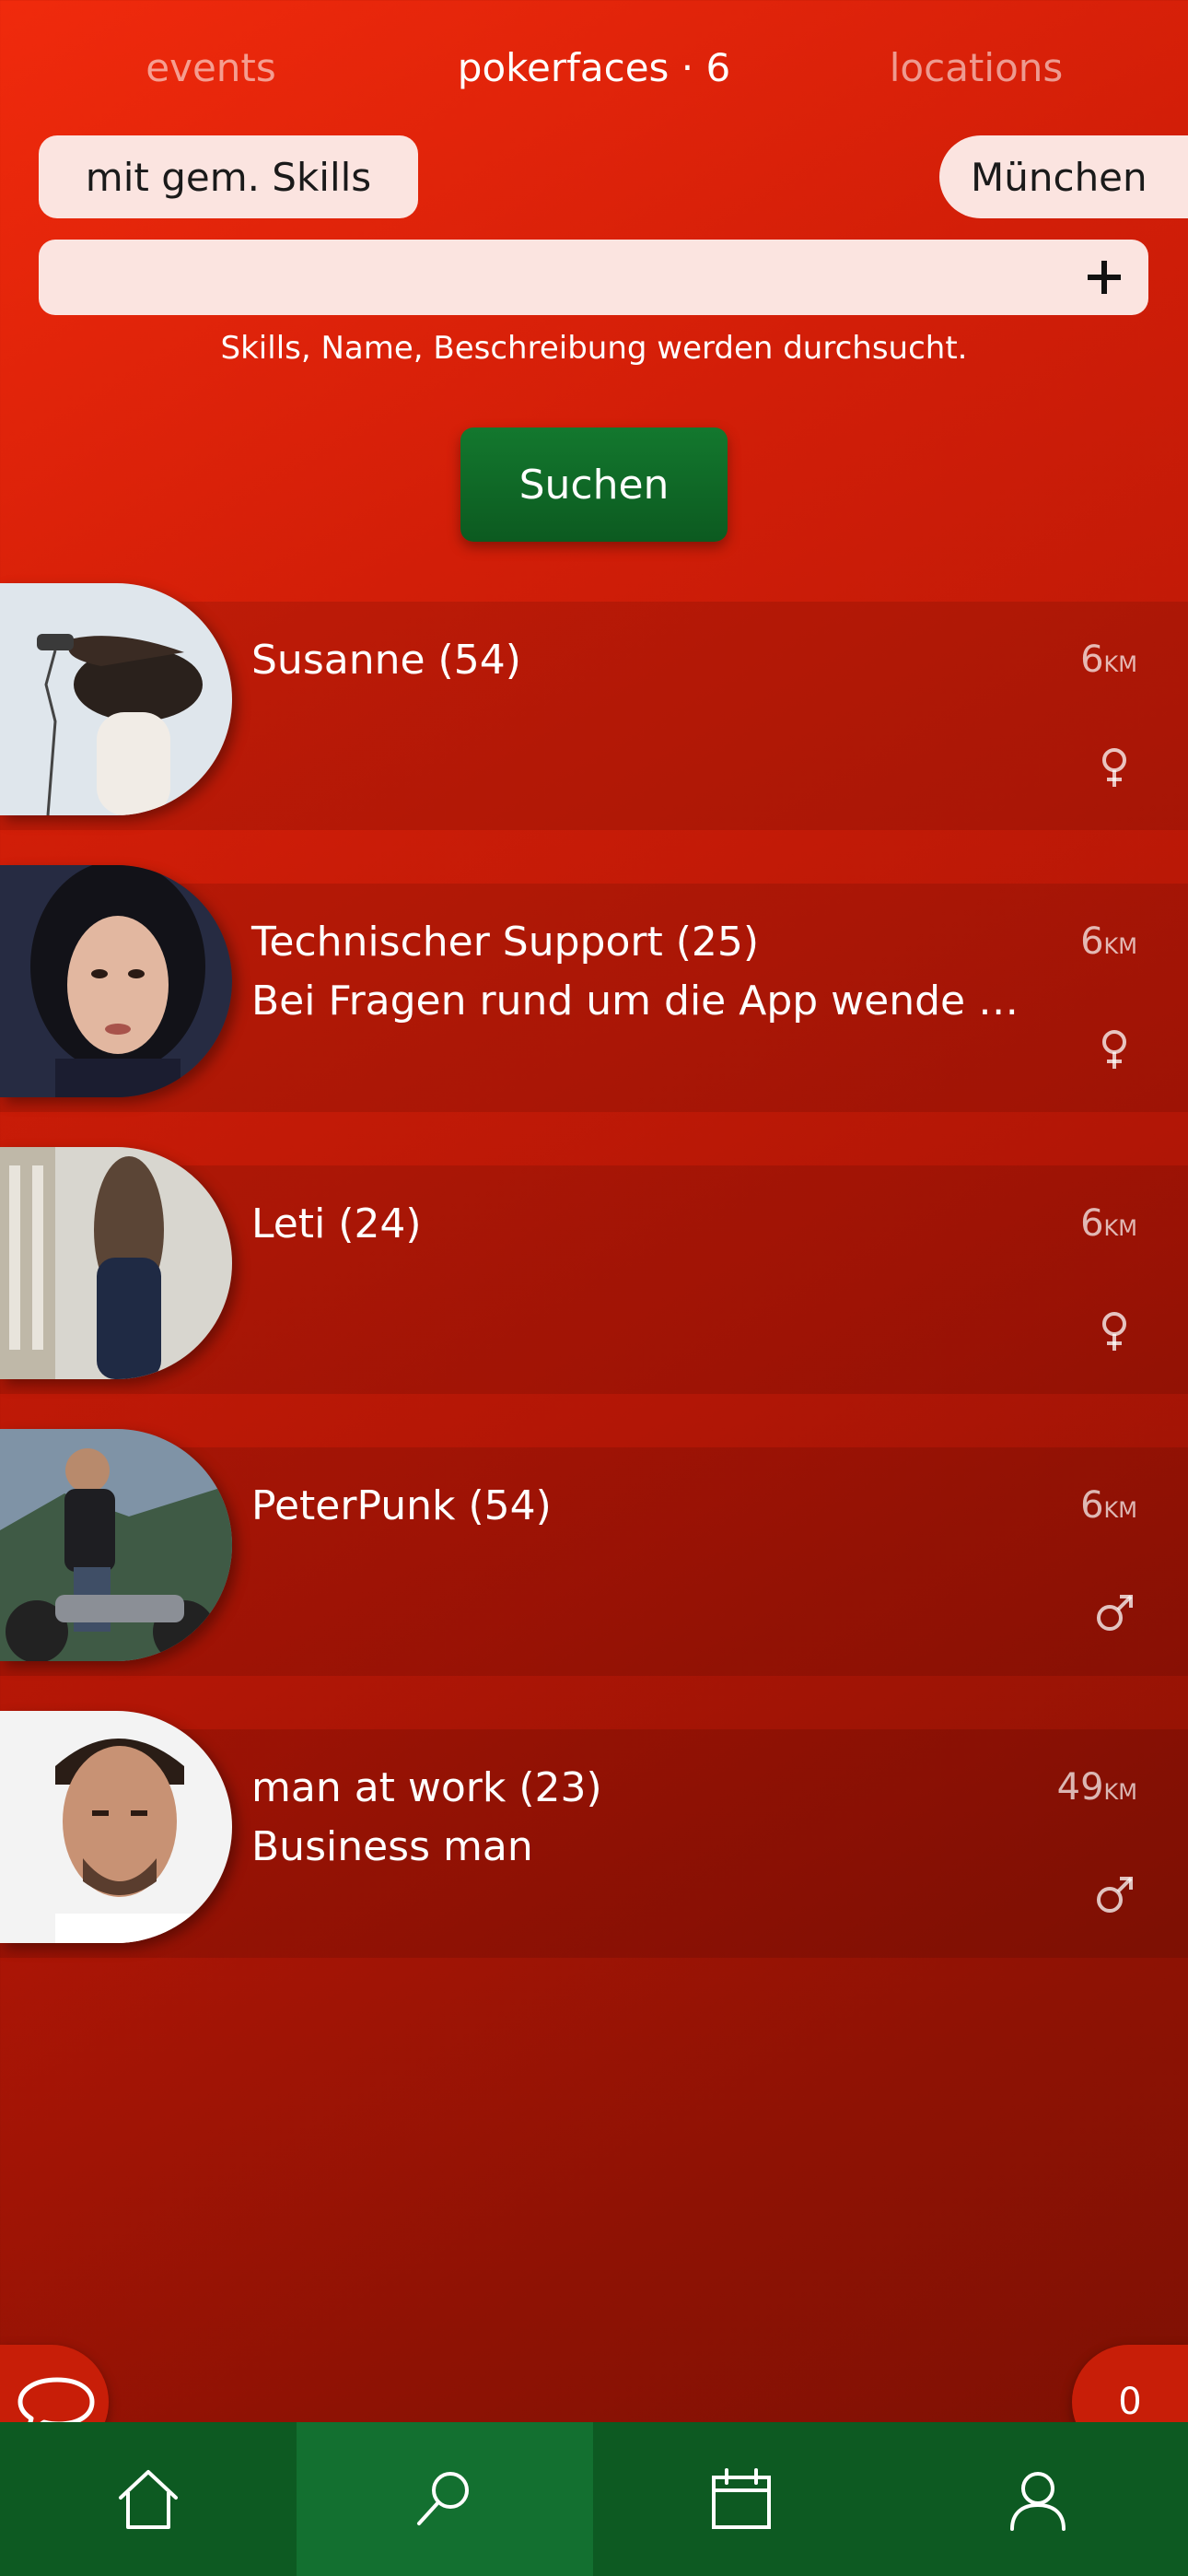  What do you see at coordinates (977, 68) in the screenshot?
I see `tab-locations: locations` at bounding box center [977, 68].